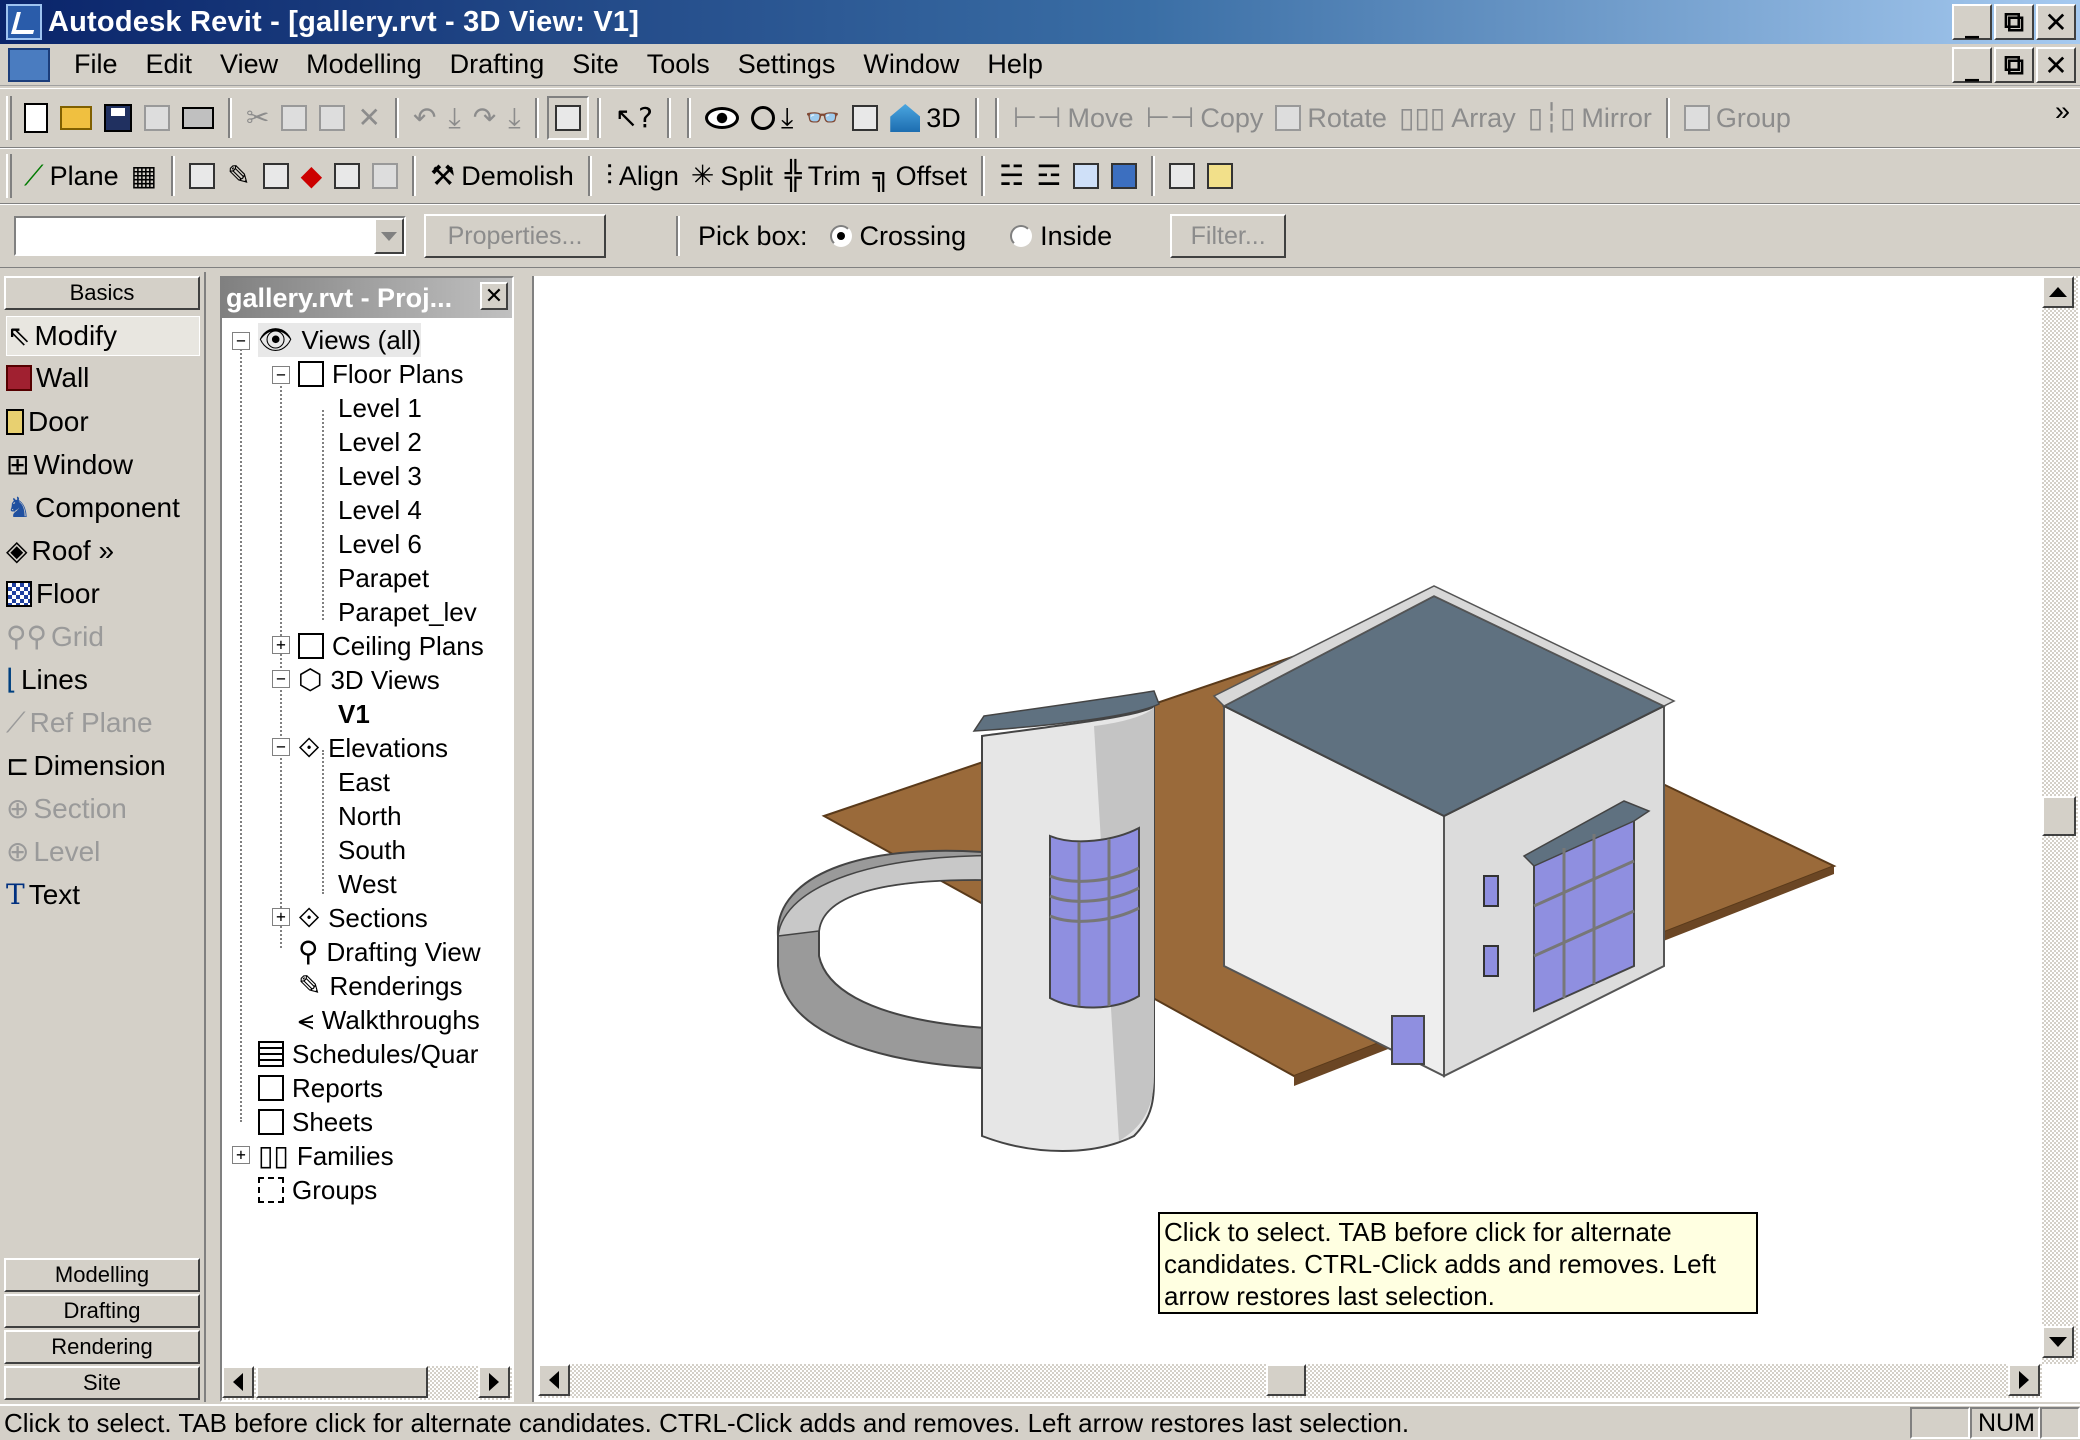  What do you see at coordinates (1015, 64) in the screenshot?
I see `menu-help: Help` at bounding box center [1015, 64].